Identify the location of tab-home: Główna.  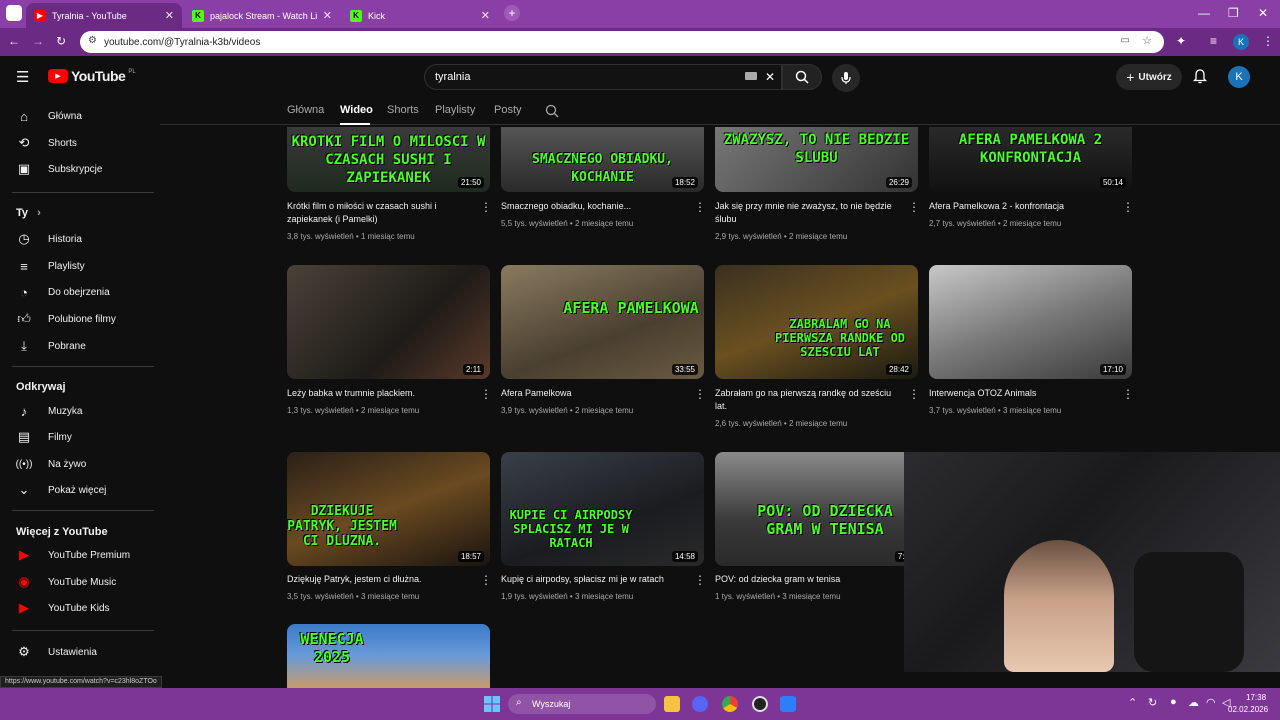
(305, 110).